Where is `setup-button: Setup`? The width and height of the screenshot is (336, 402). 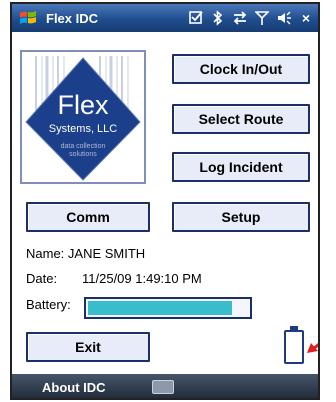
setup-button: Setup is located at coordinates (241, 217).